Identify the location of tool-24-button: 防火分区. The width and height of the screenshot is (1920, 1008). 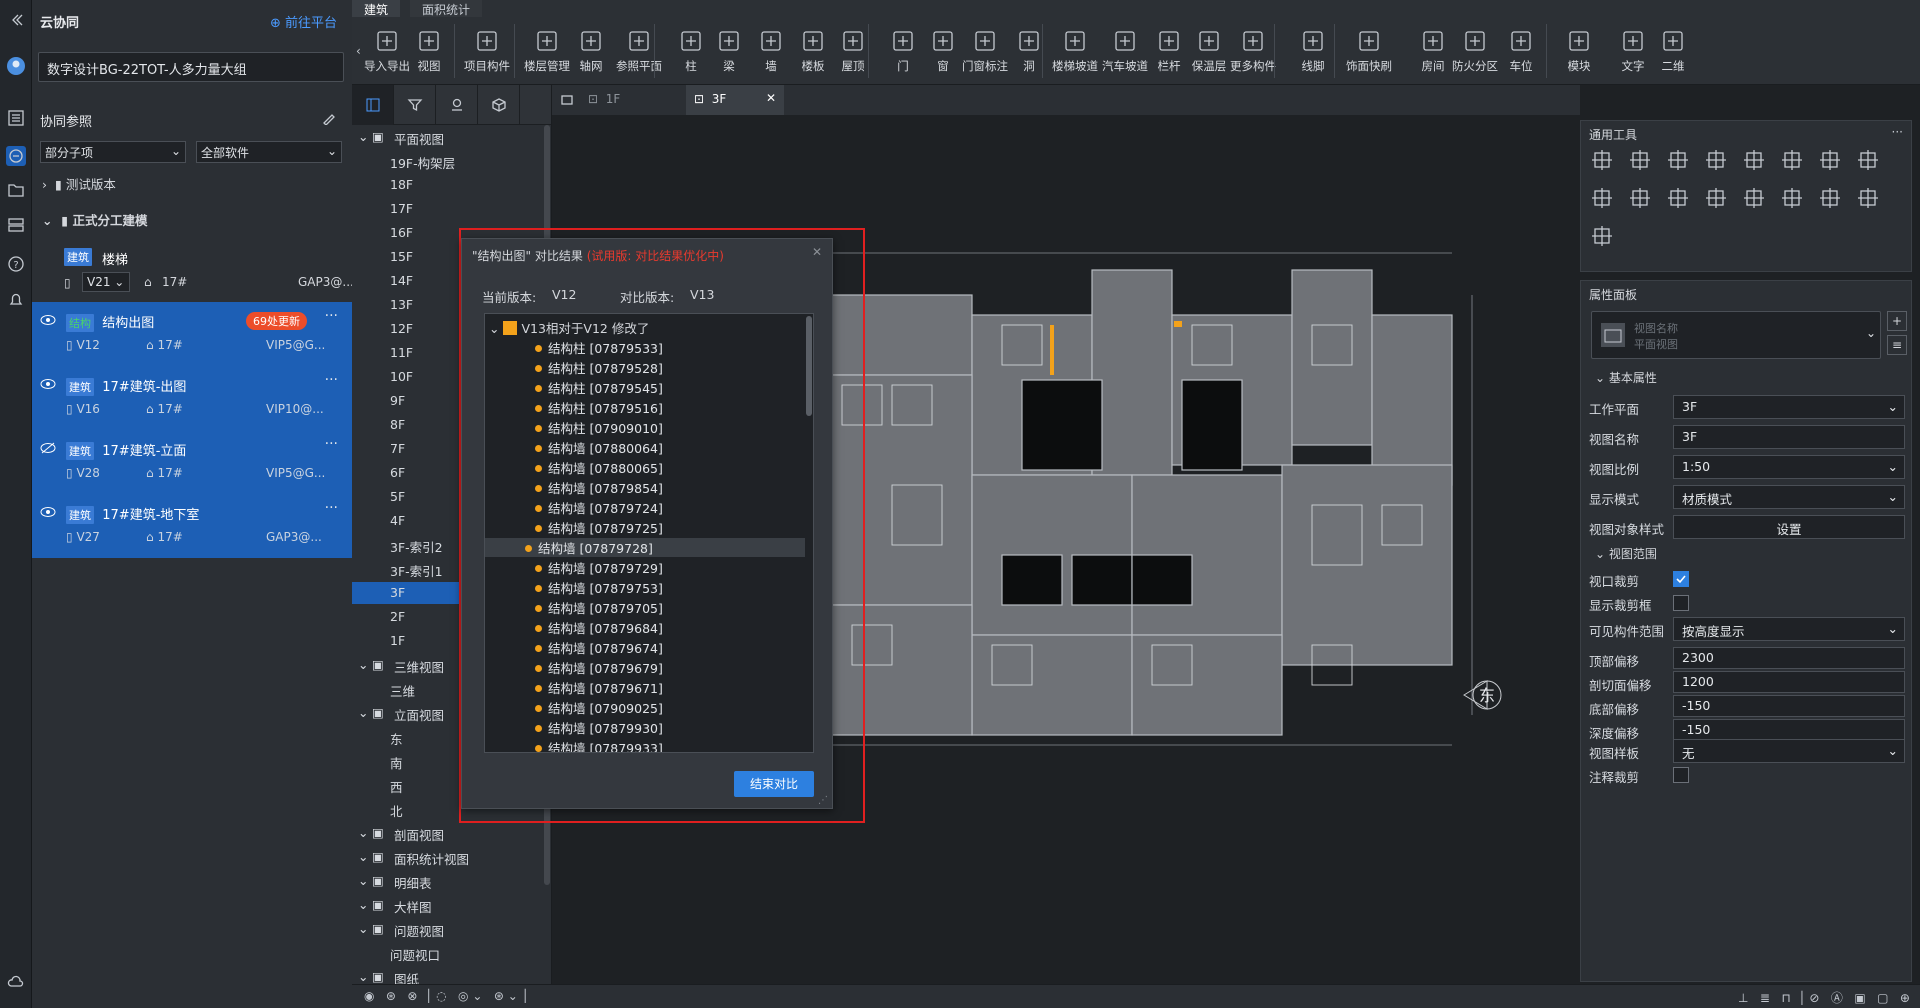
(1475, 50).